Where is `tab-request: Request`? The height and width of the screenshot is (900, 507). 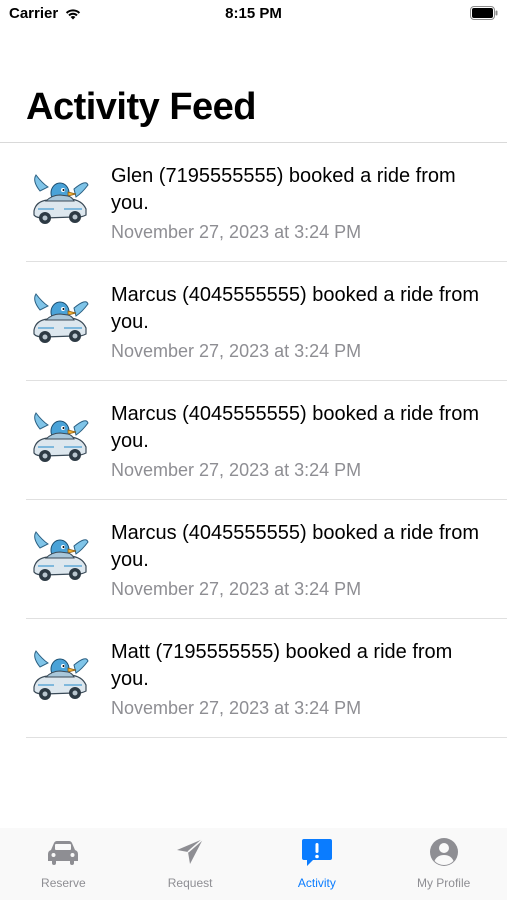 tab-request: Request is located at coordinates (190, 864).